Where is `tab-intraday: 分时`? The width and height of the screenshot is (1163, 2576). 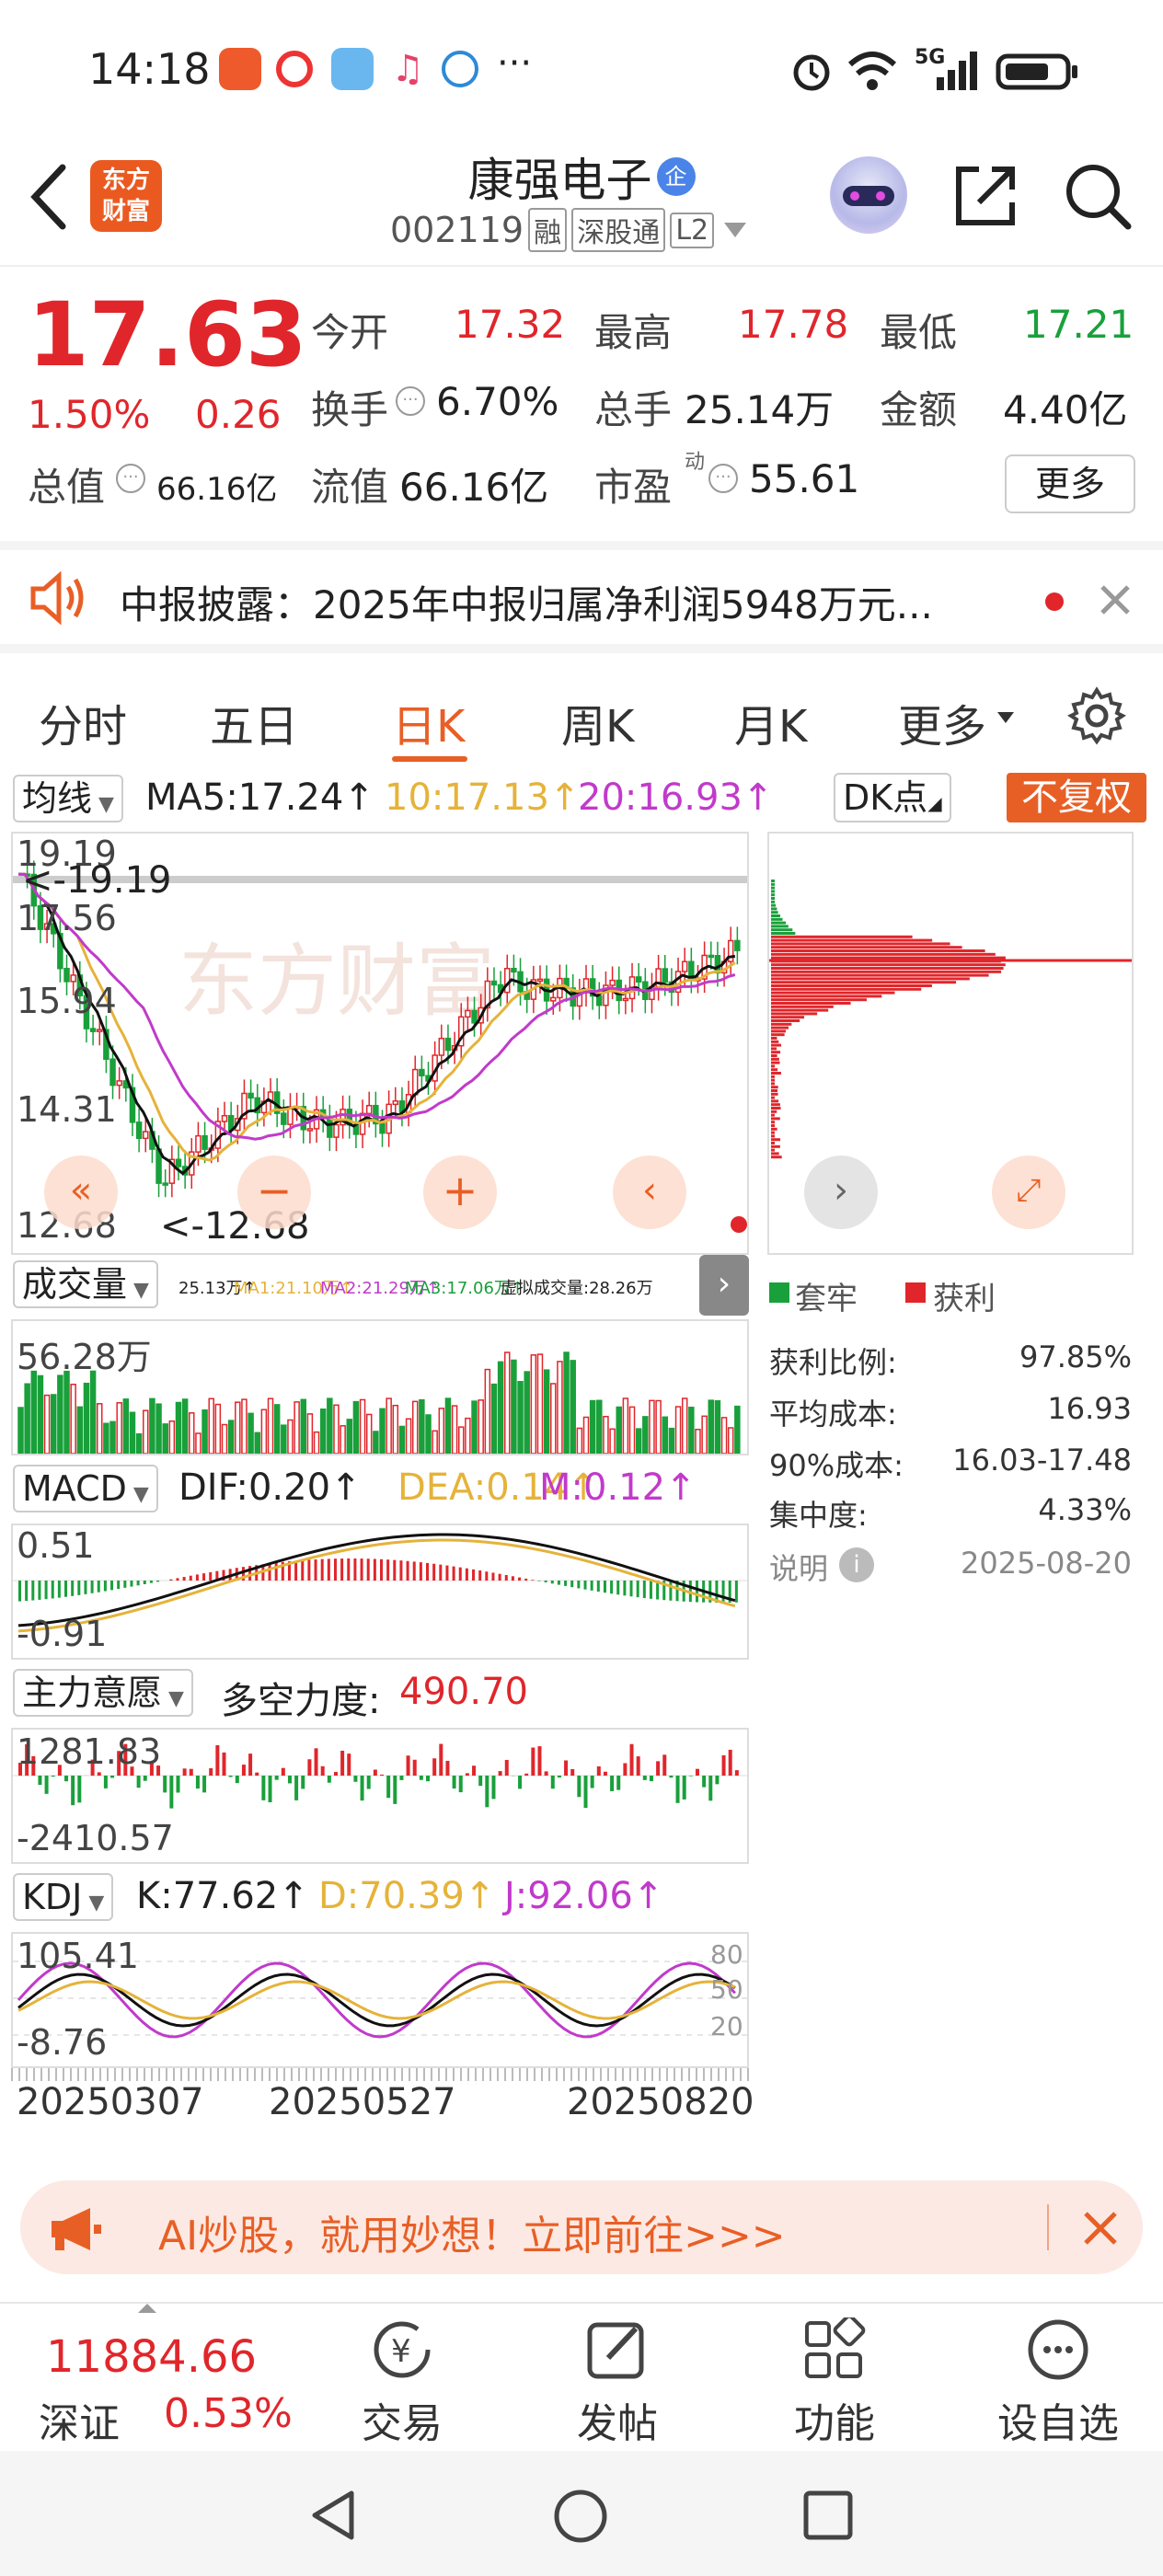 tab-intraday: 分时 is located at coordinates (83, 722).